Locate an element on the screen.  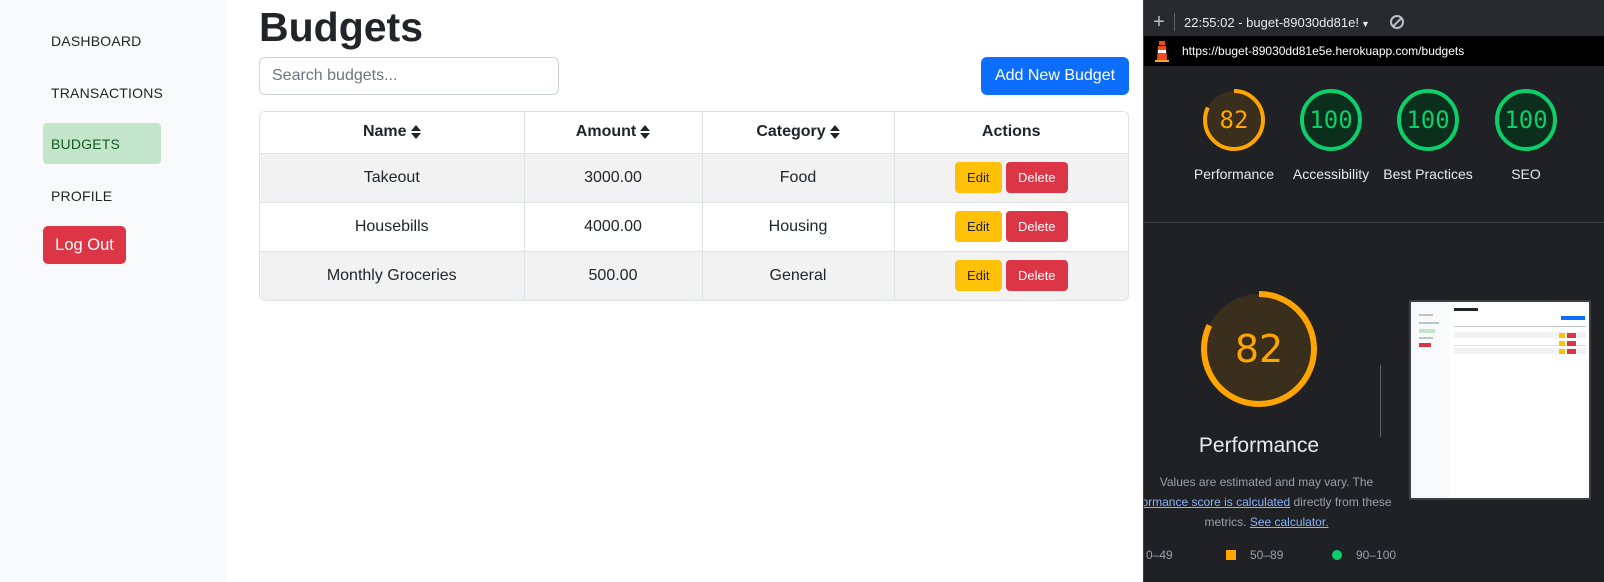
table-row: Housebills 4000.00 Housing Edit Delete is located at coordinates (694, 227).